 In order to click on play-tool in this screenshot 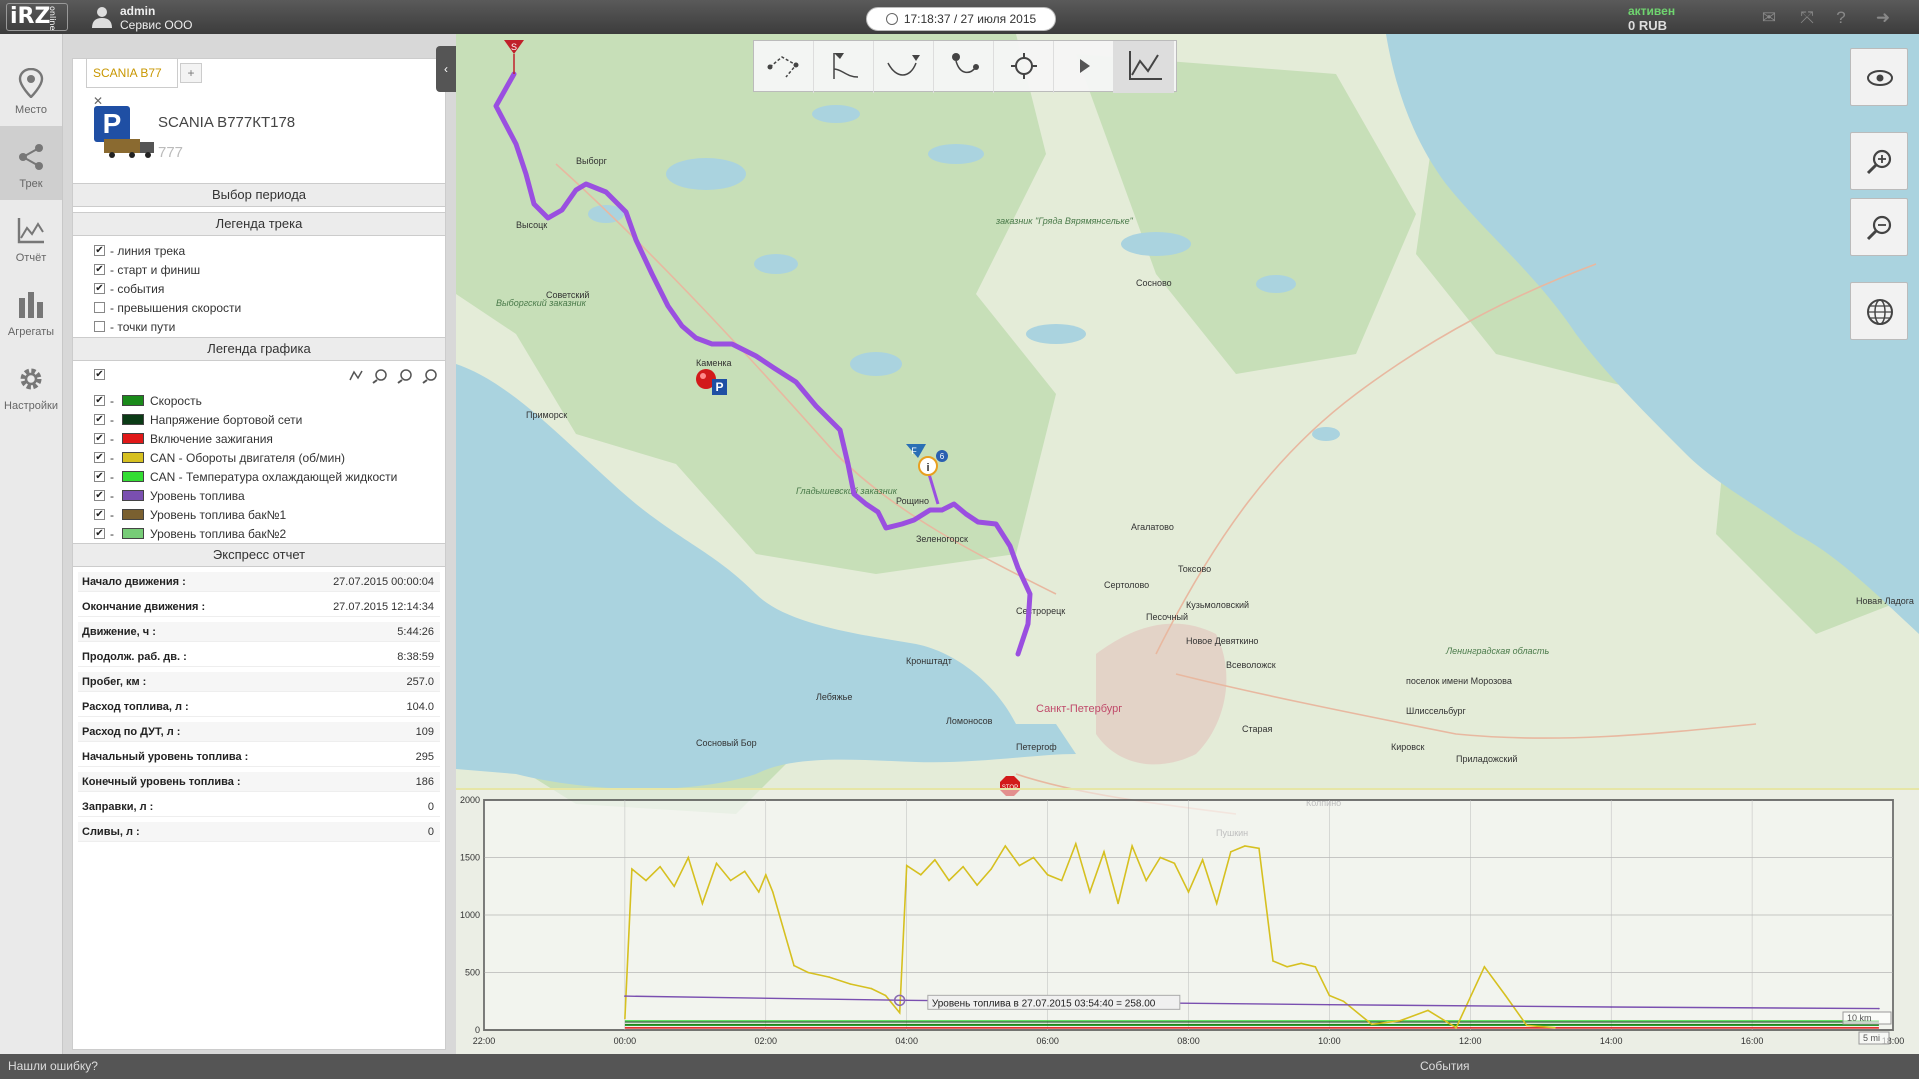, I will do `click(1084, 67)`.